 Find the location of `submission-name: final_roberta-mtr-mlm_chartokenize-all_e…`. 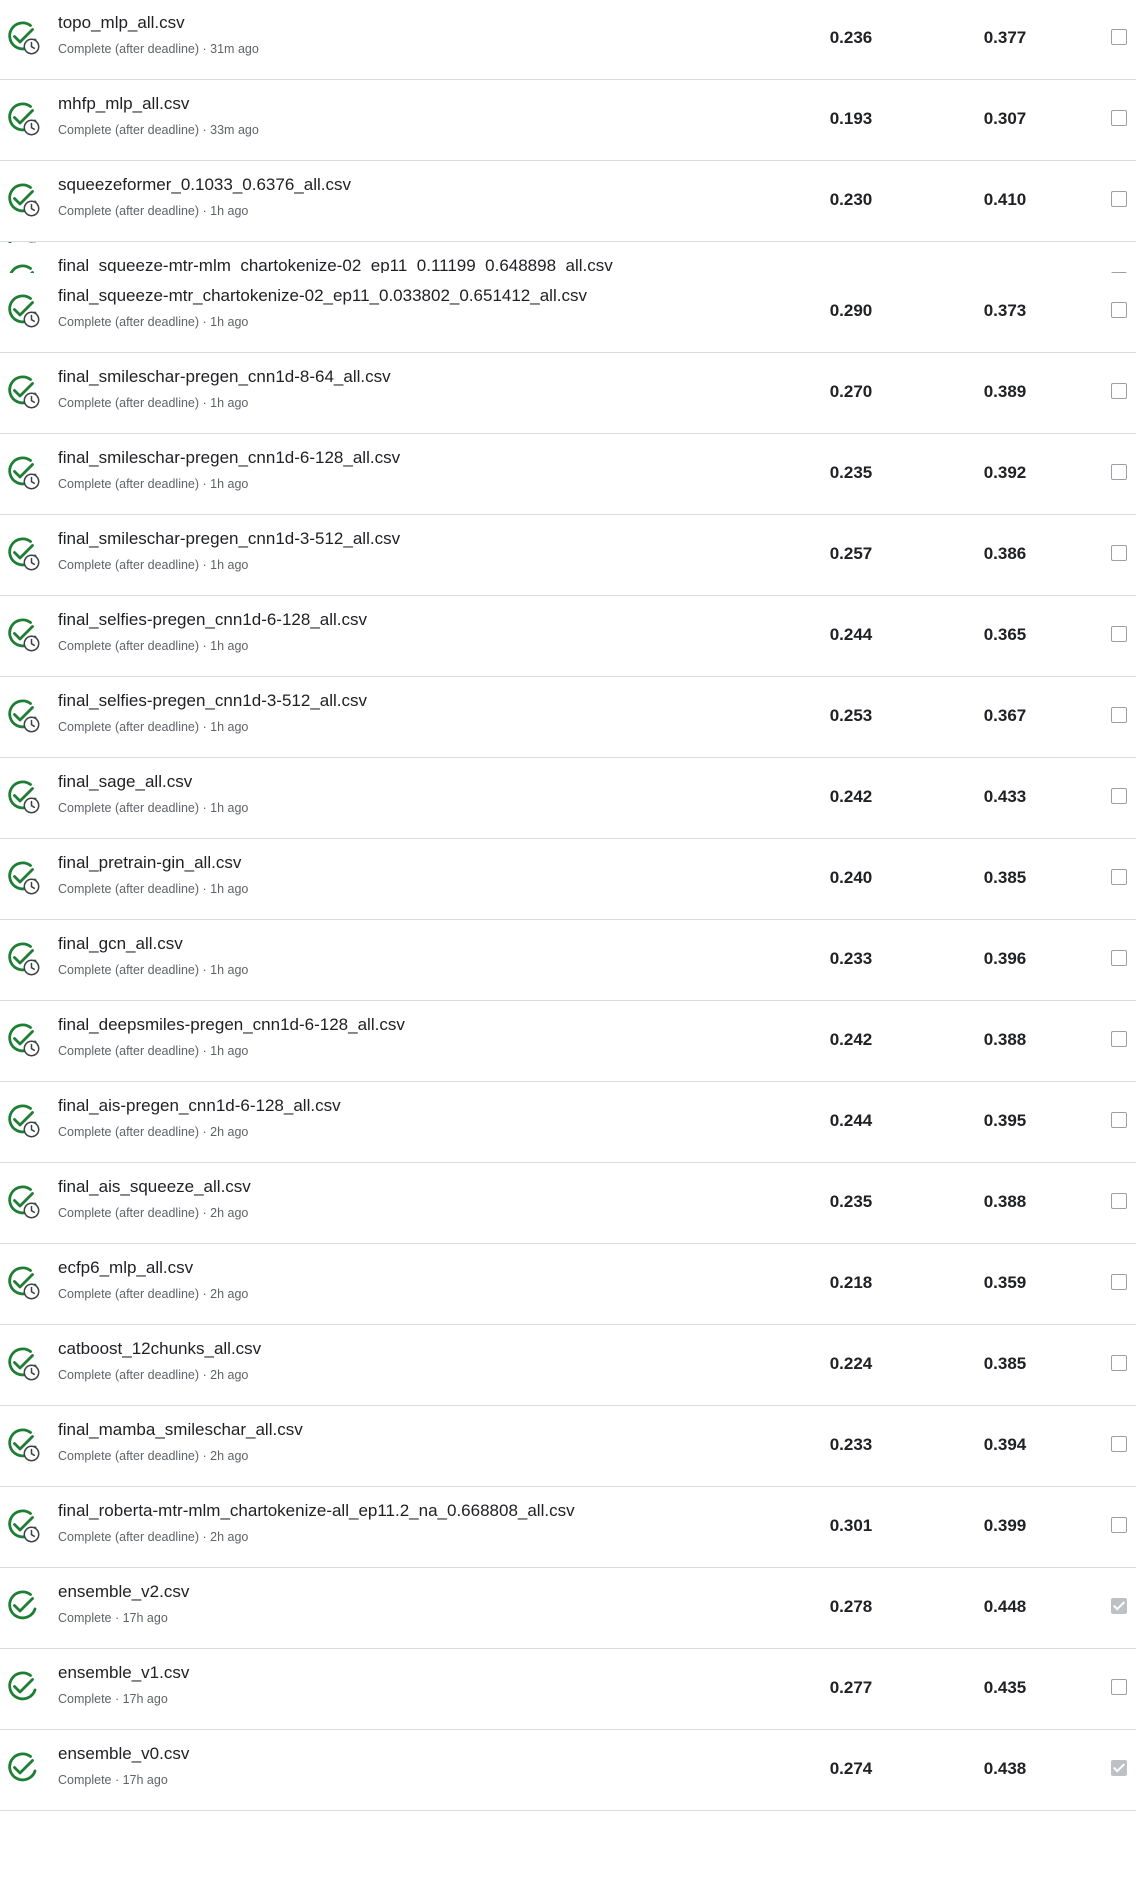

submission-name: final_roberta-mtr-mlm_chartokenize-all_e… is located at coordinates (316, 1511).